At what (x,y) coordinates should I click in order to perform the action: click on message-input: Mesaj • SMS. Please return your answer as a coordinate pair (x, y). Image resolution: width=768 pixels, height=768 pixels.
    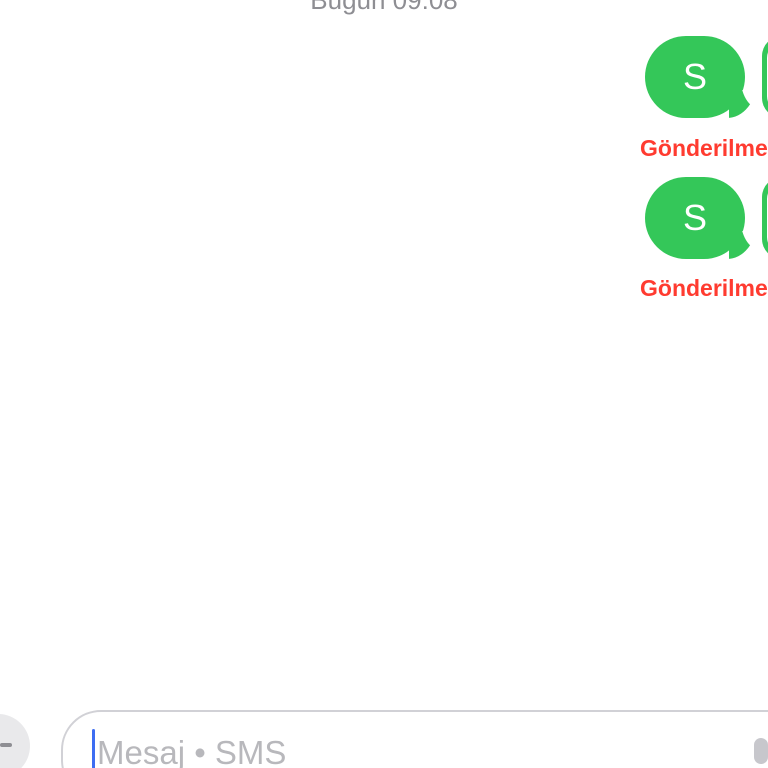
    Looking at the image, I should click on (414, 739).